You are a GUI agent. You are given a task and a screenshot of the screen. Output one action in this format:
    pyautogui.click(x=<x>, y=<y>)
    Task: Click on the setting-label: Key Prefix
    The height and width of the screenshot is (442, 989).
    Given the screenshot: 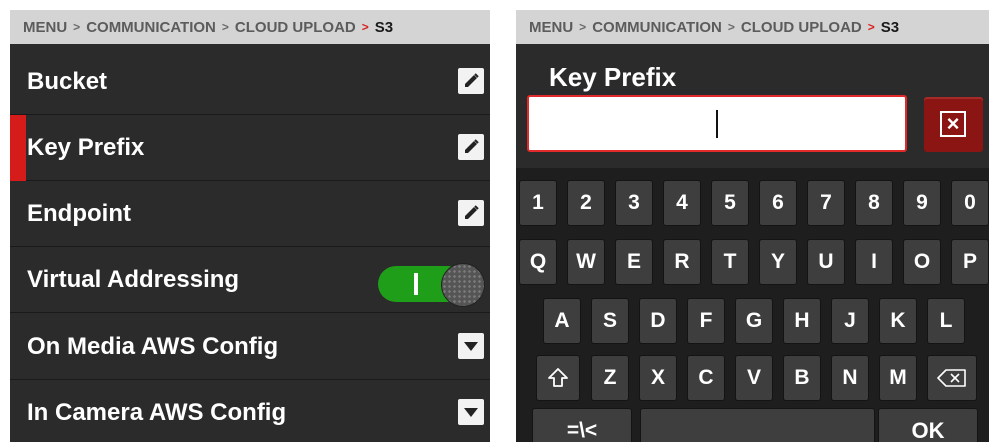 What is the action you would take?
    pyautogui.click(x=86, y=147)
    